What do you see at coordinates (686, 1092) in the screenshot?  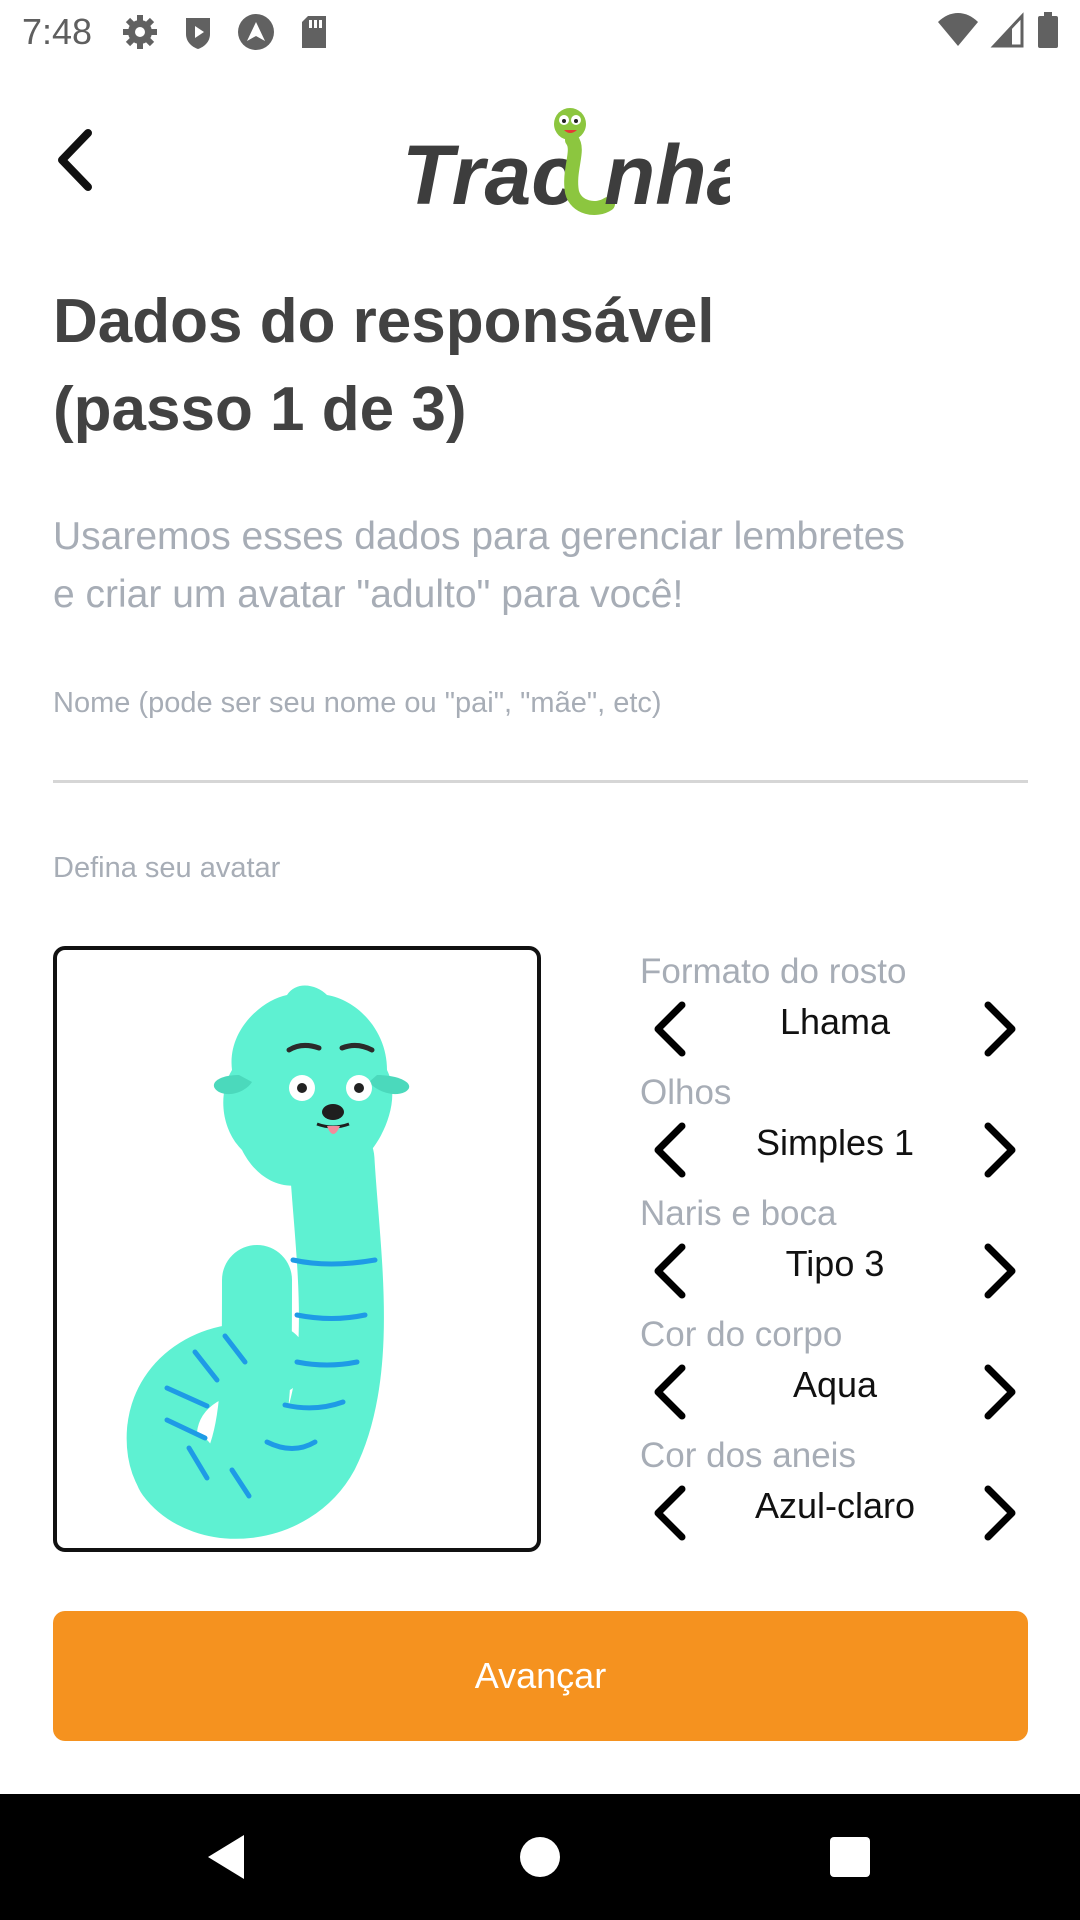 I see `option-label: Olhos` at bounding box center [686, 1092].